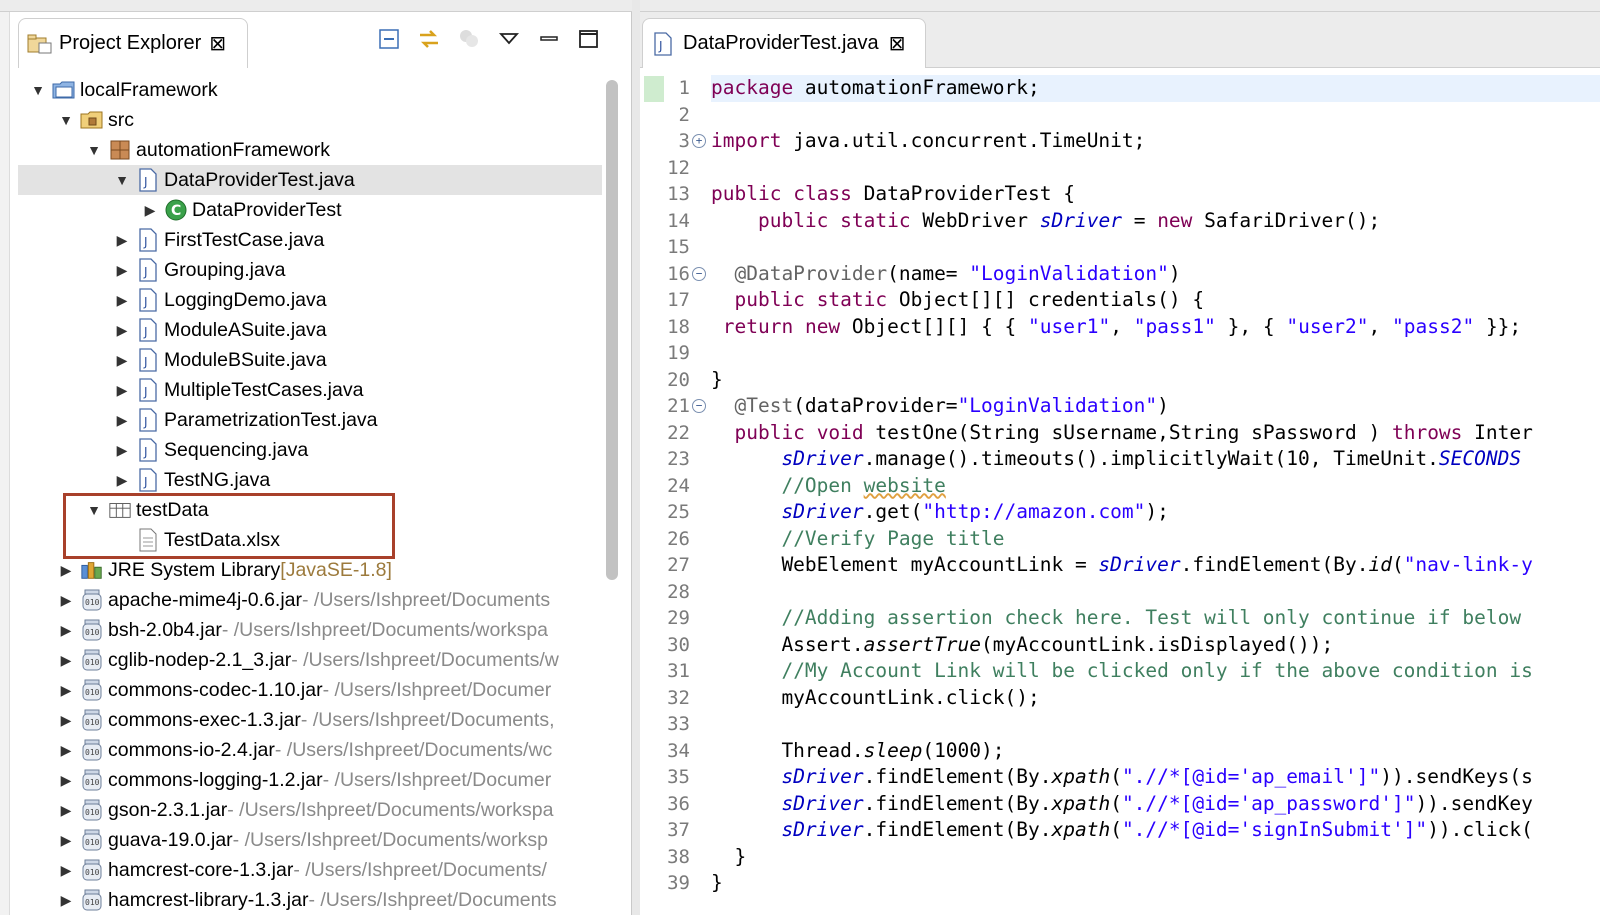  What do you see at coordinates (133, 43) in the screenshot?
I see `project-explorer-tab: Project Explorer ⊠` at bounding box center [133, 43].